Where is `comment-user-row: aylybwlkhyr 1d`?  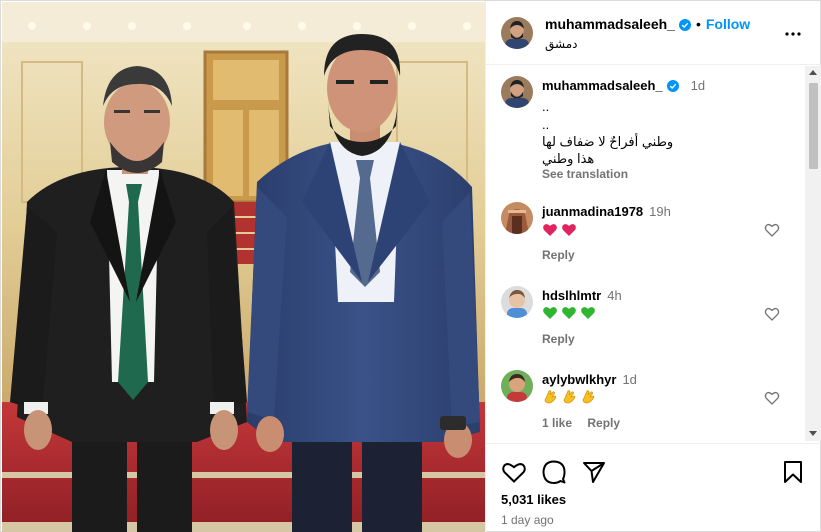
comment-user-row: aylybwlkhyr 1d is located at coordinates (589, 379).